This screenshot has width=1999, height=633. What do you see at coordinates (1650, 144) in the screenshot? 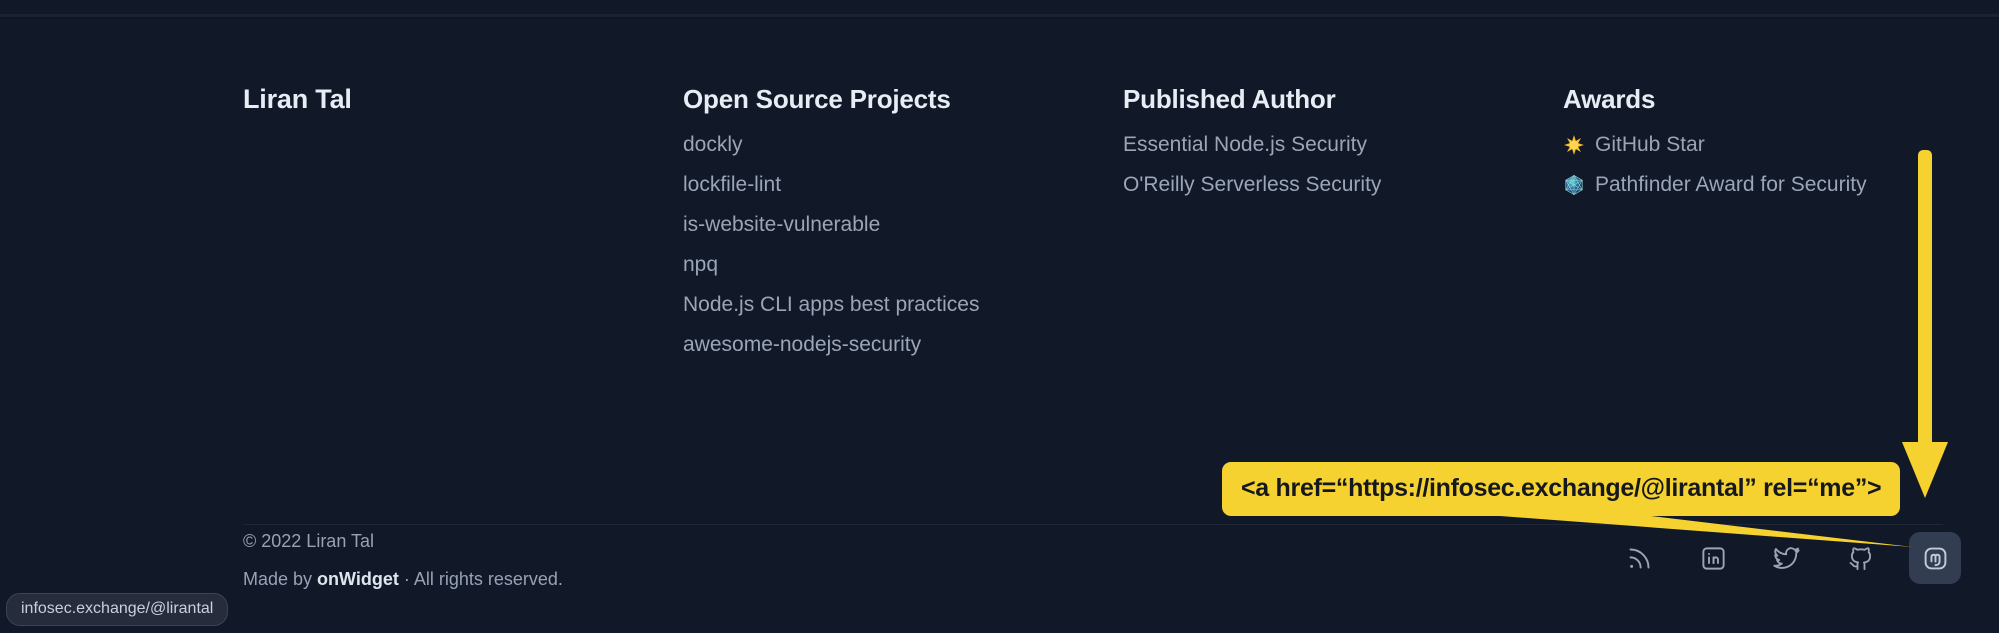
I see `award-label: GitHub Star` at bounding box center [1650, 144].